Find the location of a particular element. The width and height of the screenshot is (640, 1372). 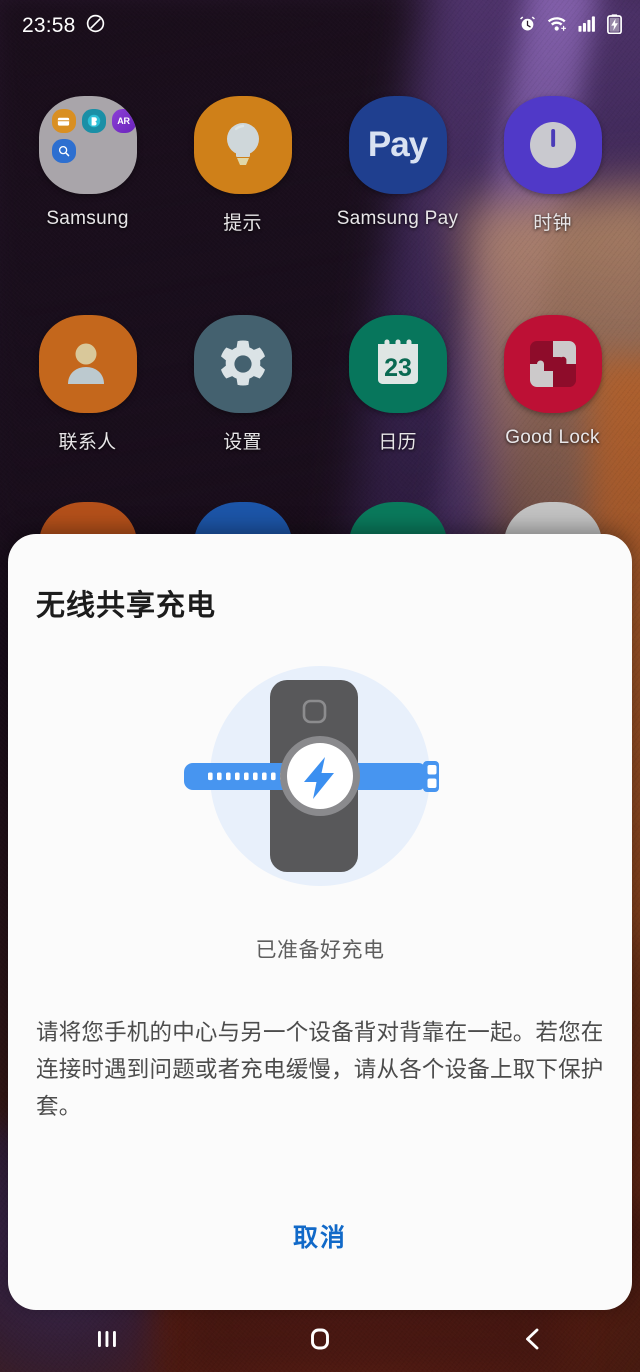

folder-mini-icons: AR is located at coordinates (93, 136).